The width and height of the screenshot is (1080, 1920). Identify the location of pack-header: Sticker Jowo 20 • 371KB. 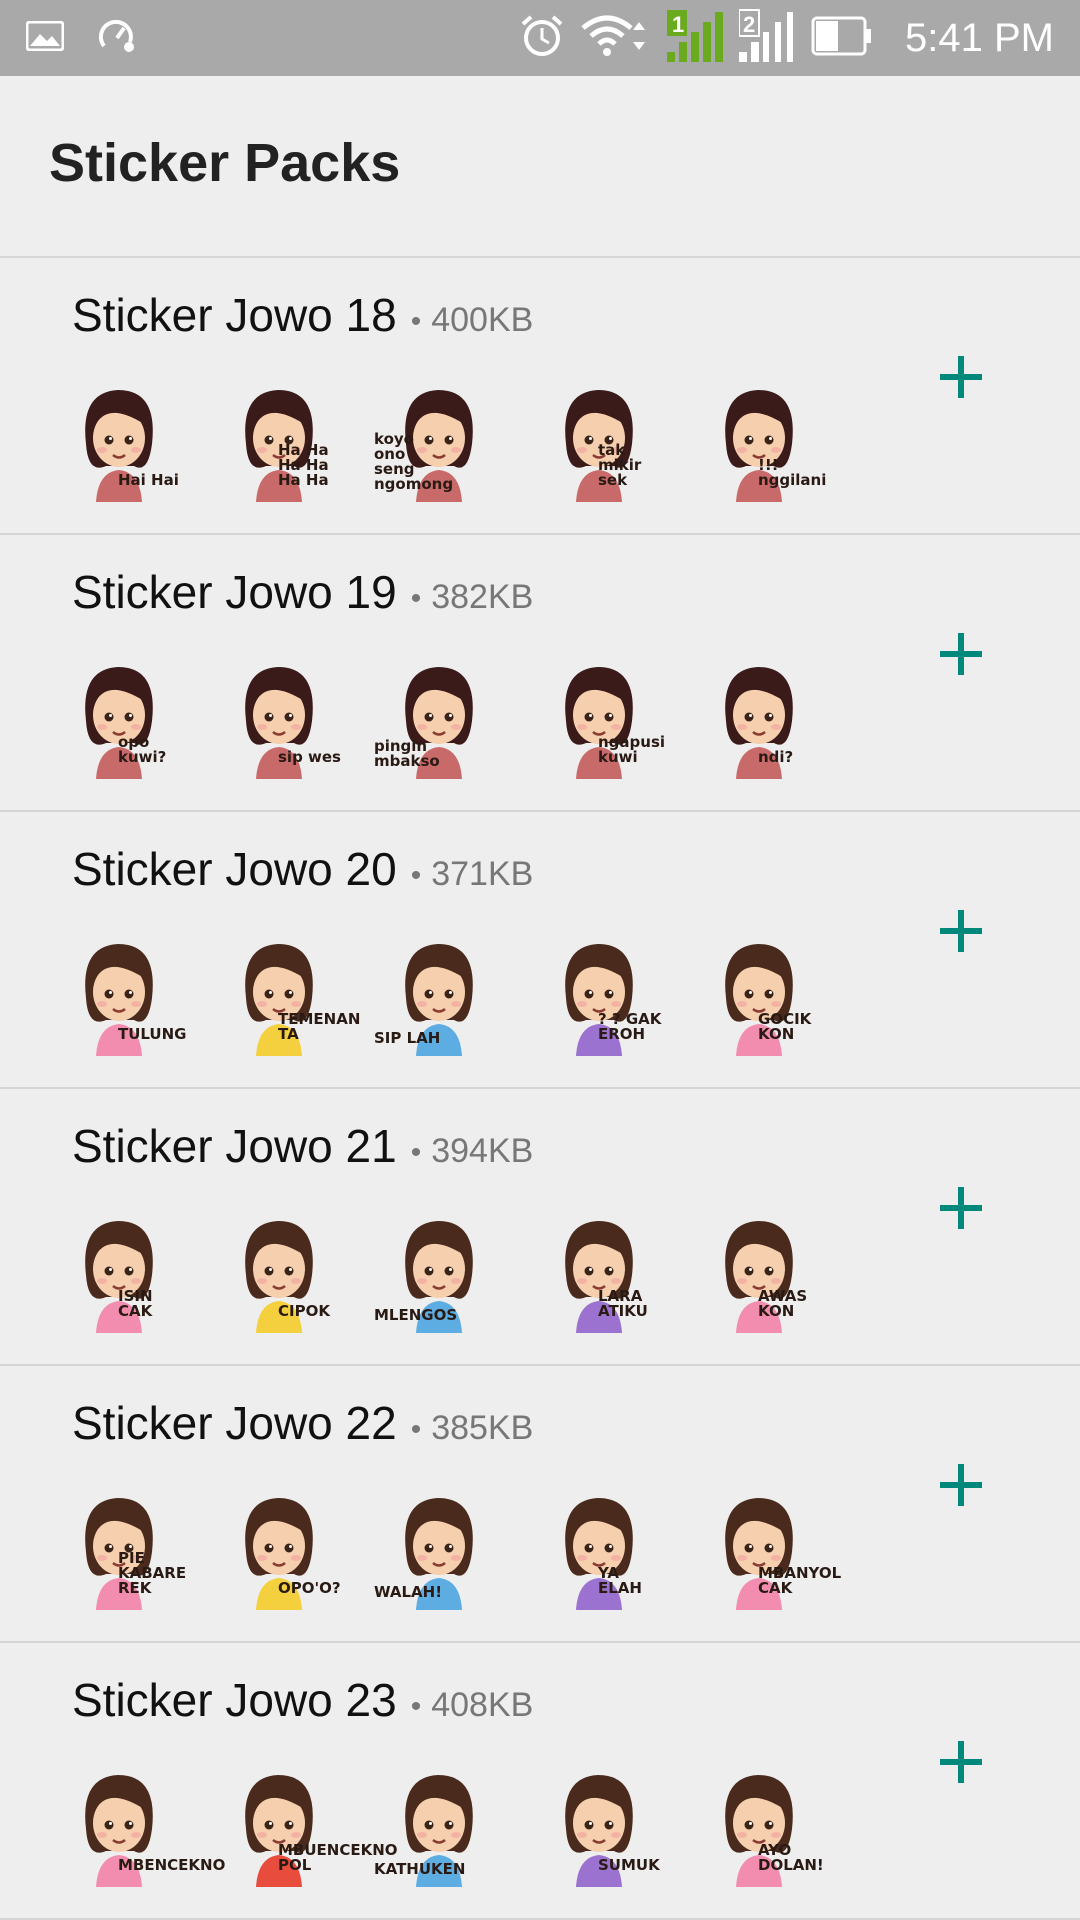
(302, 869).